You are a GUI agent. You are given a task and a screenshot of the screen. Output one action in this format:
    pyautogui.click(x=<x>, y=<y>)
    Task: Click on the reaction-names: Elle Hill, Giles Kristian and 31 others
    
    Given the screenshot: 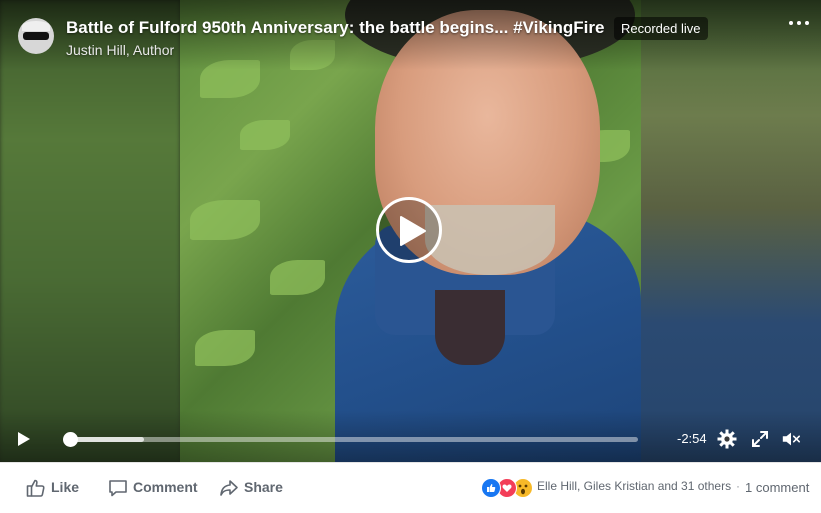 What is the action you would take?
    pyautogui.click(x=634, y=486)
    